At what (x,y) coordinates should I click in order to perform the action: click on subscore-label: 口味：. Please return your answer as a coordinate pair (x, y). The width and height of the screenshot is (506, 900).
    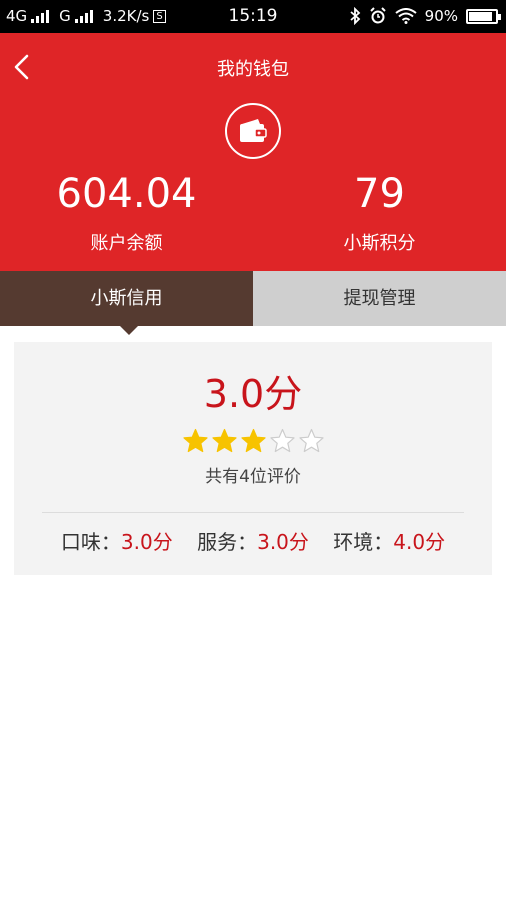
    Looking at the image, I should click on (90, 542).